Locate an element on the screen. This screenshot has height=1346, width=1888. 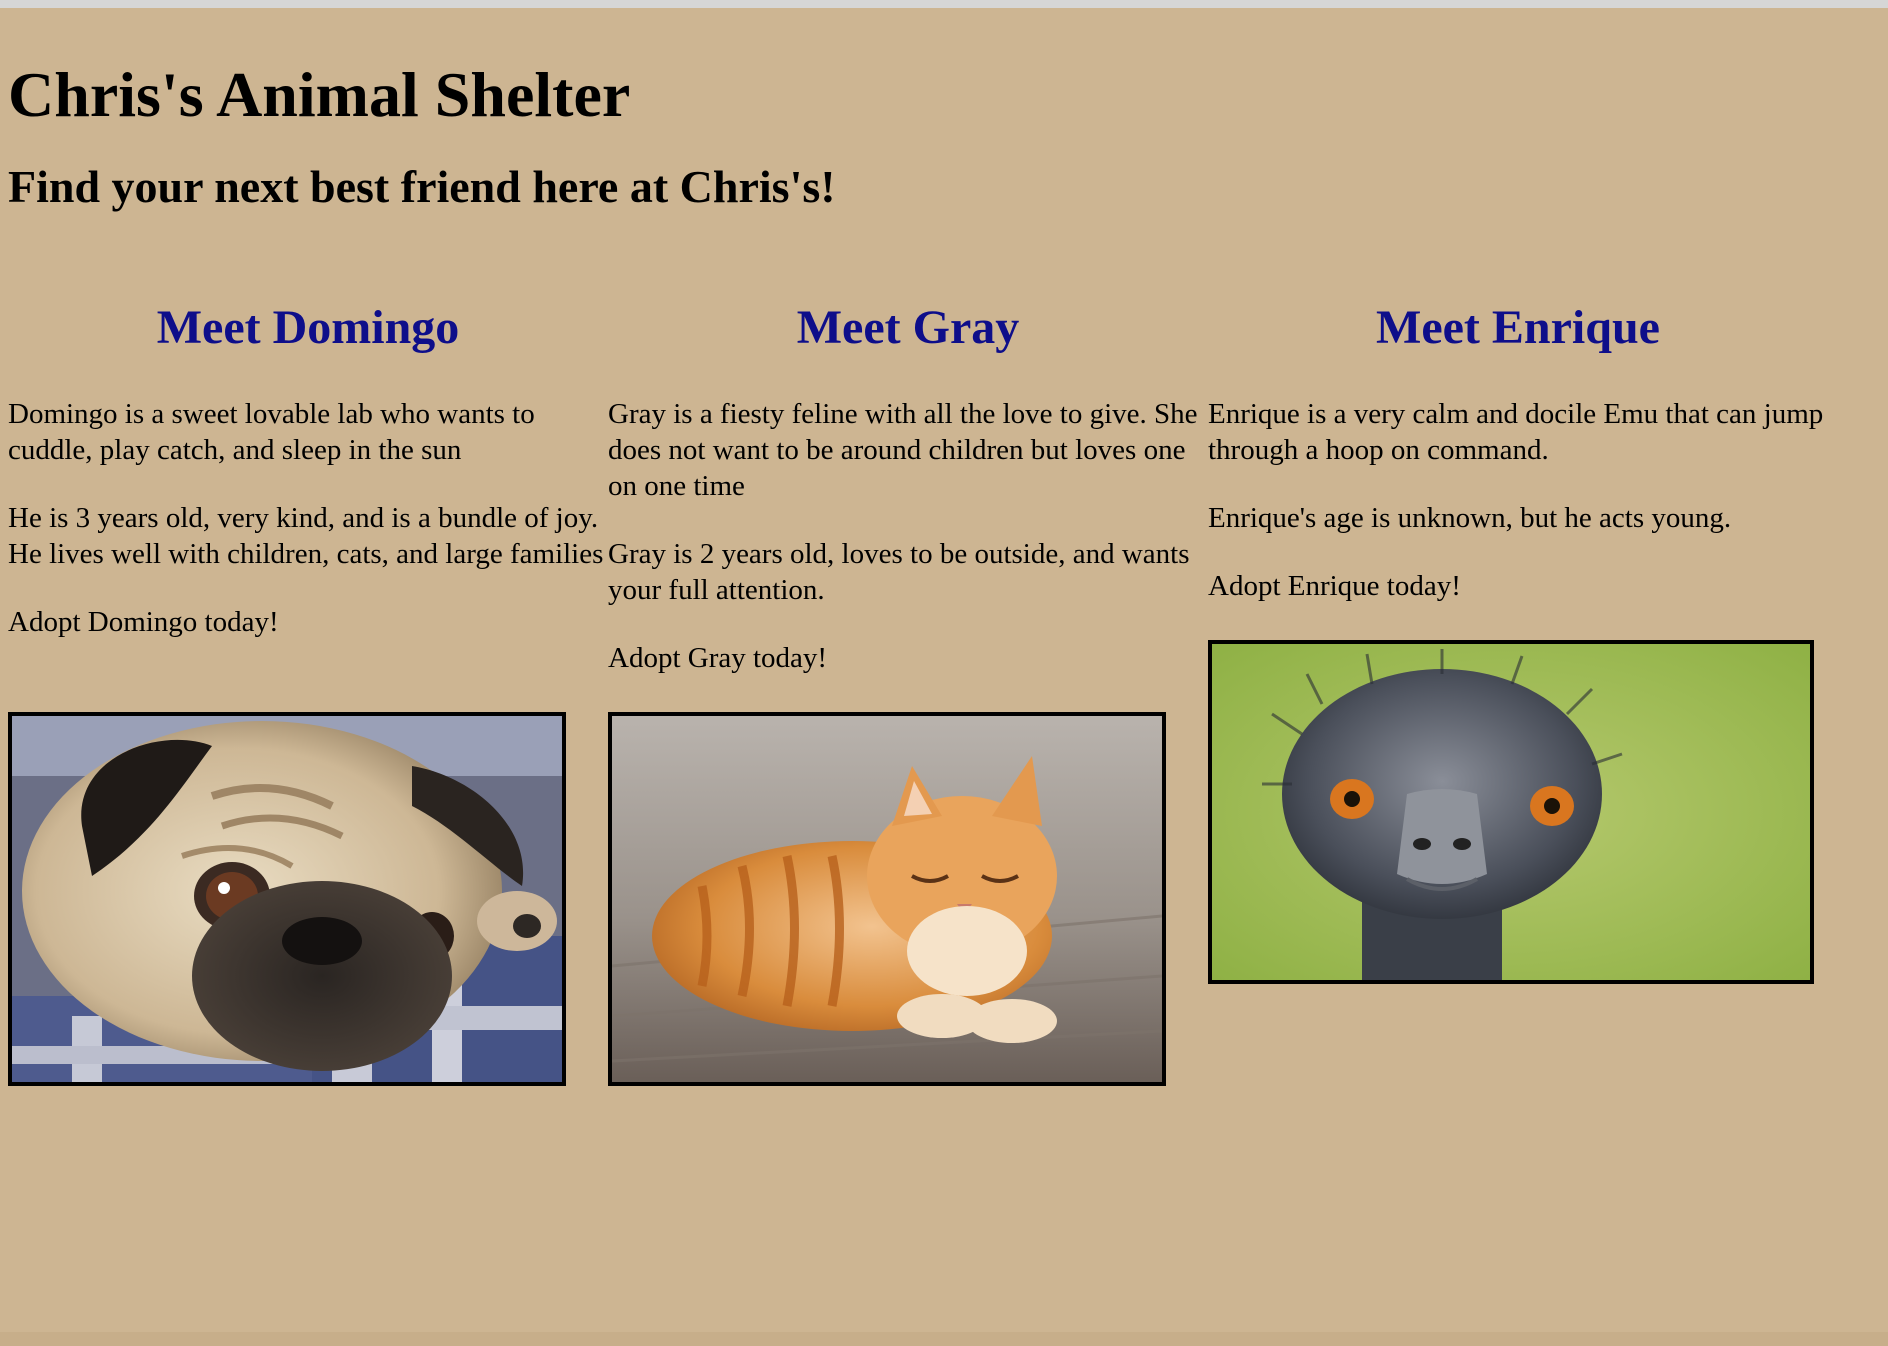
pug-photo is located at coordinates (287, 899).